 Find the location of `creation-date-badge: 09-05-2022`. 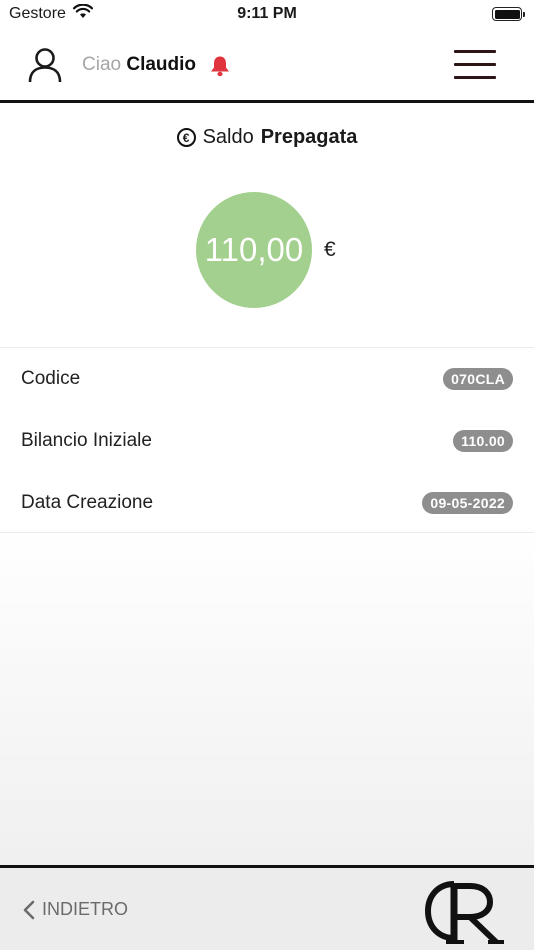

creation-date-badge: 09-05-2022 is located at coordinates (467, 503).